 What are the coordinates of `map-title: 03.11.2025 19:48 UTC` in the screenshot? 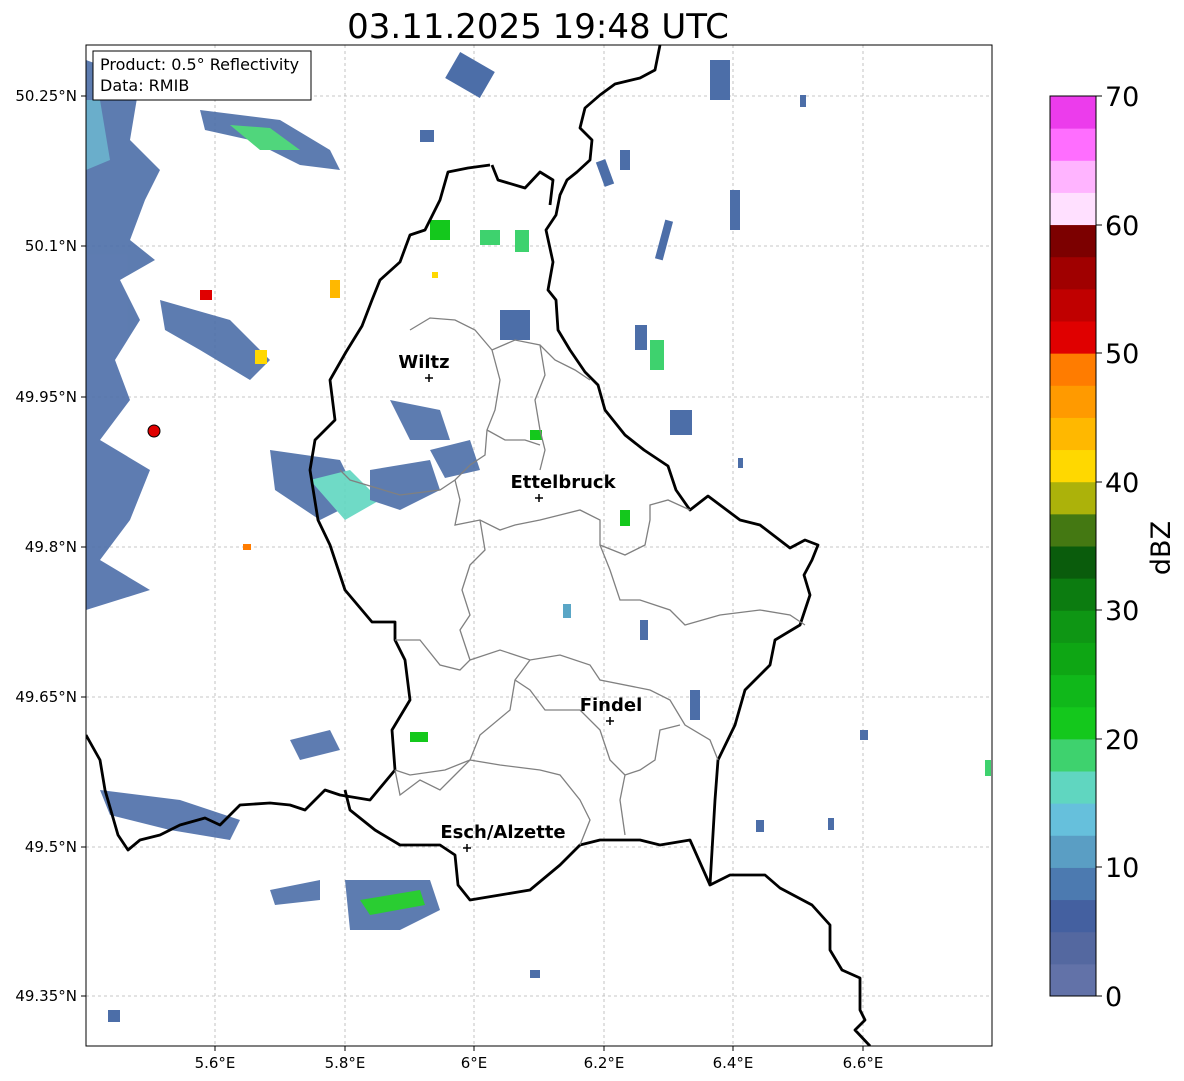 It's located at (538, 27).